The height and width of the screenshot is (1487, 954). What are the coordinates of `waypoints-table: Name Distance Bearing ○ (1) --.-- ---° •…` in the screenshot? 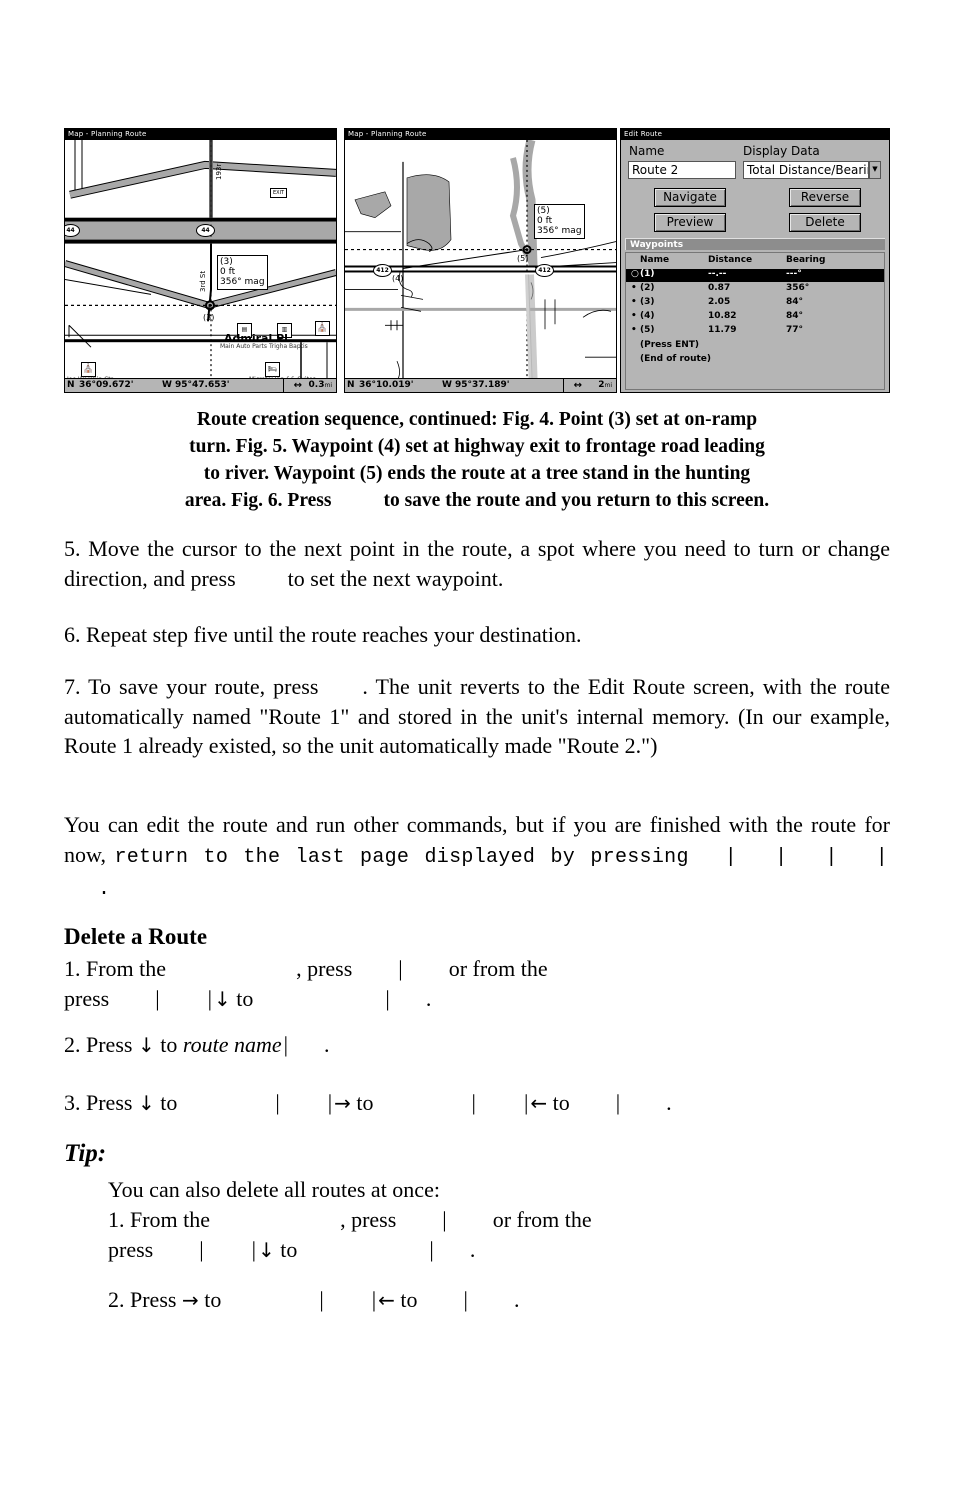 It's located at (755, 321).